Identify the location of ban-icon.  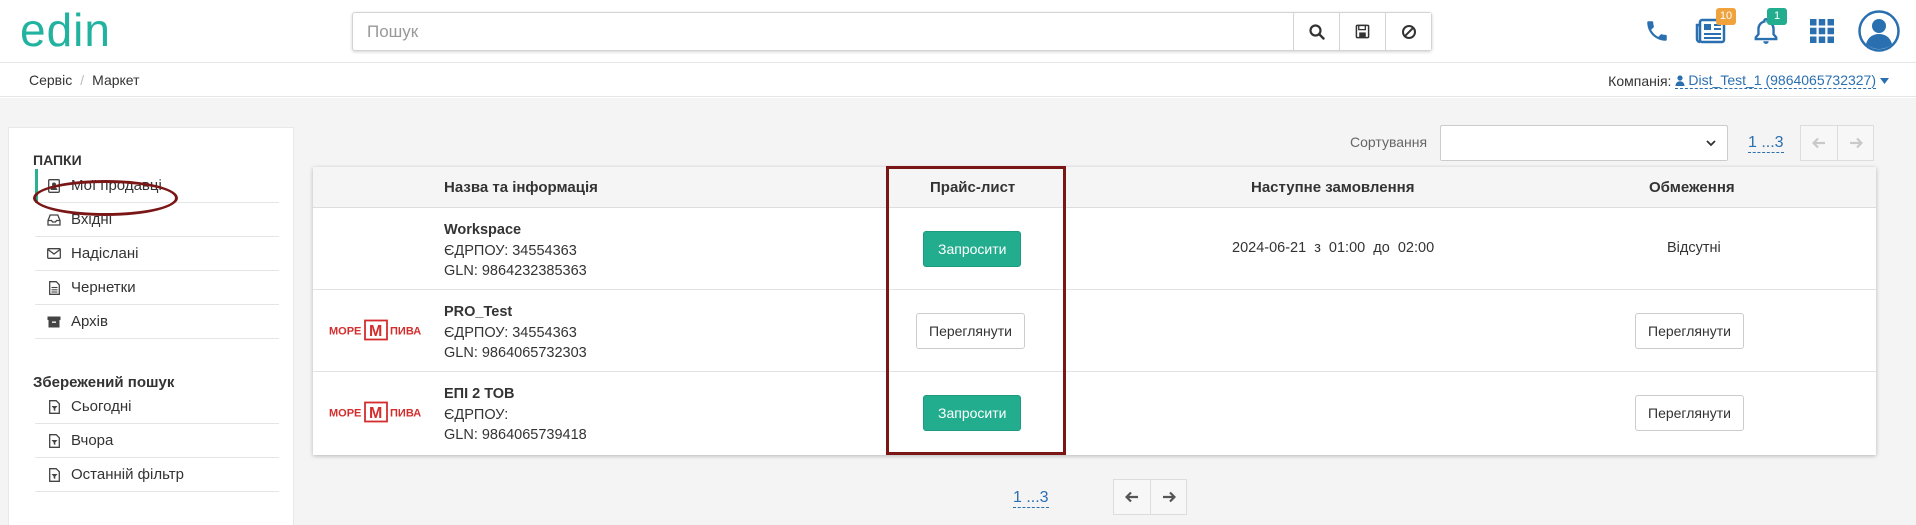
(1408, 31).